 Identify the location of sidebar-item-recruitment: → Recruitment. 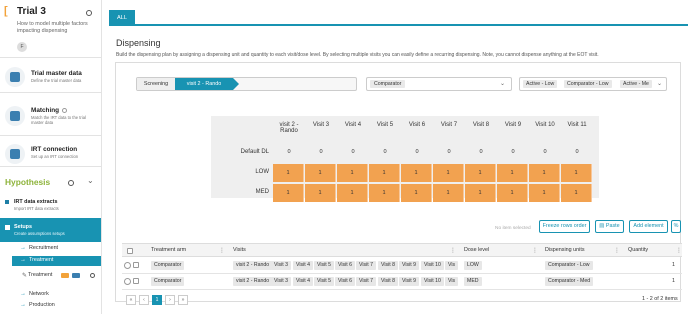
(50, 249).